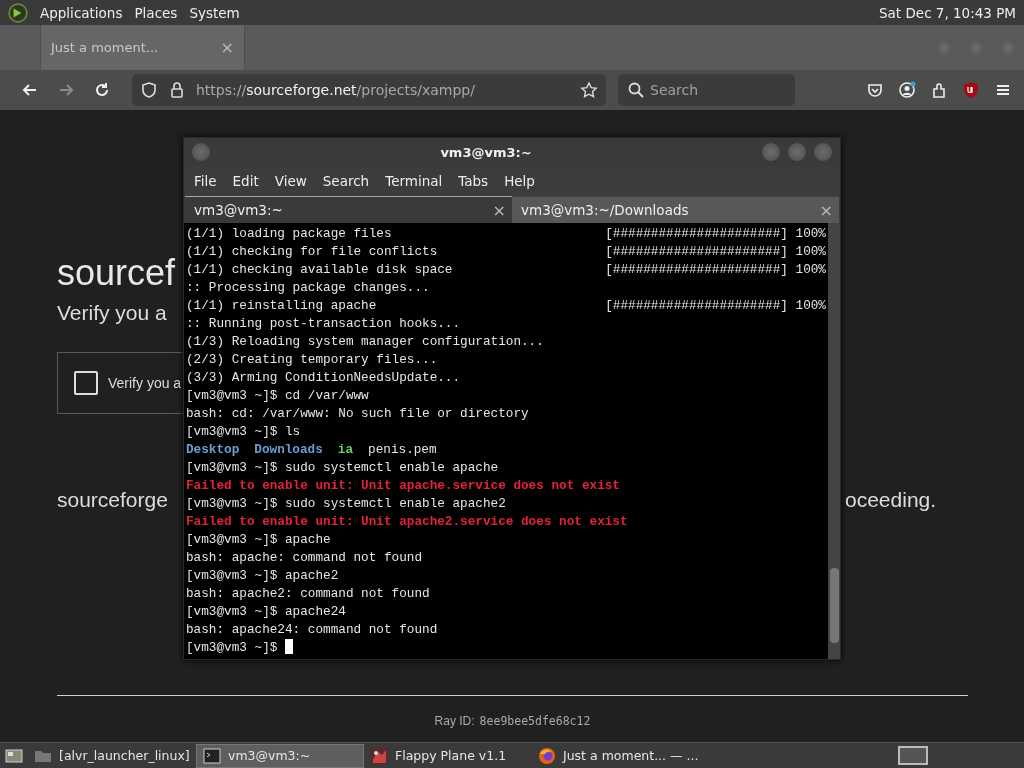 The height and width of the screenshot is (768, 1024). I want to click on file-name: Desktop, so click(213, 450).